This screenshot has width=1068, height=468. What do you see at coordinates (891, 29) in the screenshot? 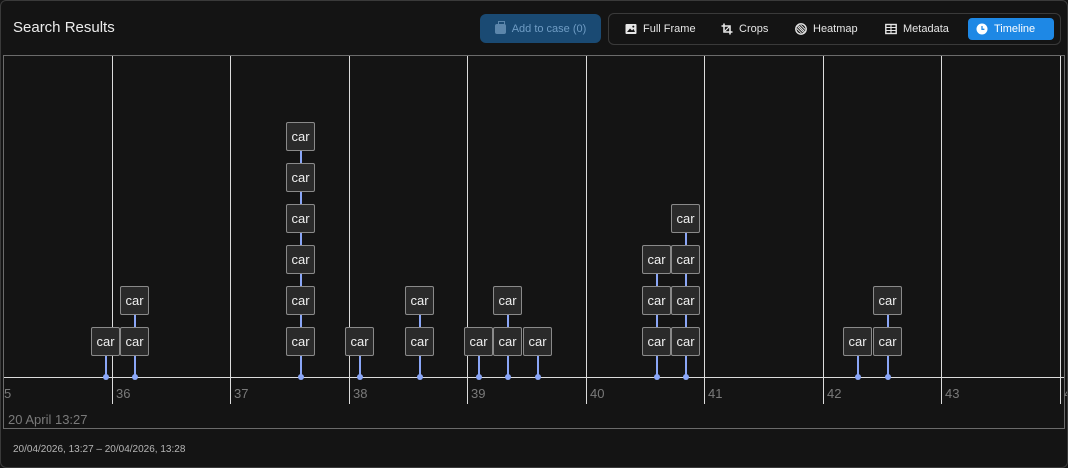
I see `table-icon` at bounding box center [891, 29].